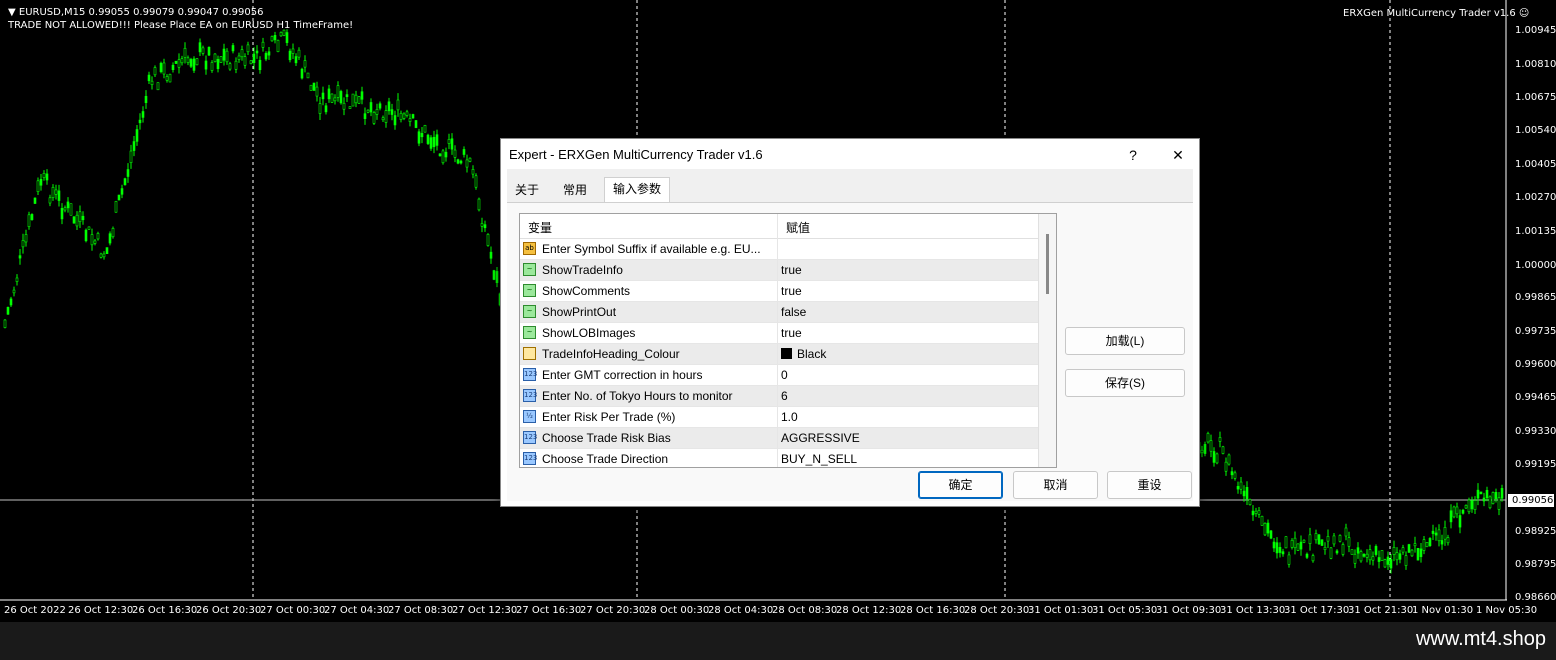 The height and width of the screenshot is (660, 1556). What do you see at coordinates (789, 417) in the screenshot?
I see `param-value: 1.0` at bounding box center [789, 417].